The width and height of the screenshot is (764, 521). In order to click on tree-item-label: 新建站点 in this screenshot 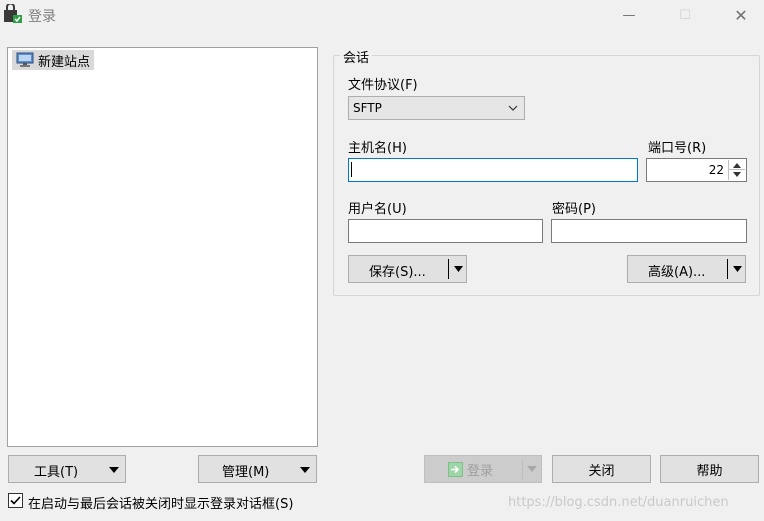, I will do `click(64, 62)`.